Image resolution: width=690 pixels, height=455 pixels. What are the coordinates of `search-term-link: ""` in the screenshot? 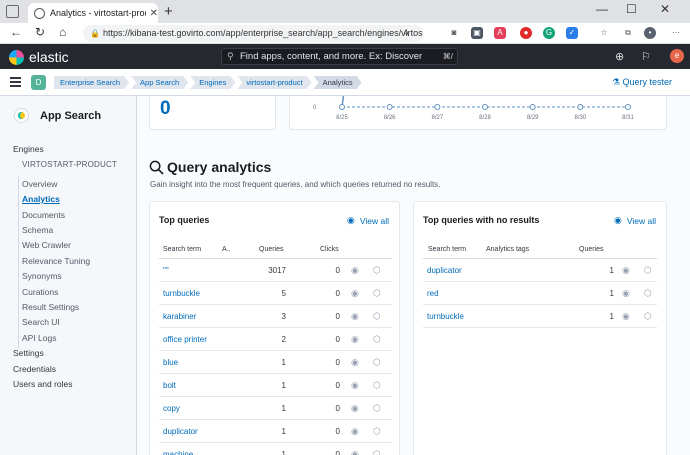 It's located at (166, 270).